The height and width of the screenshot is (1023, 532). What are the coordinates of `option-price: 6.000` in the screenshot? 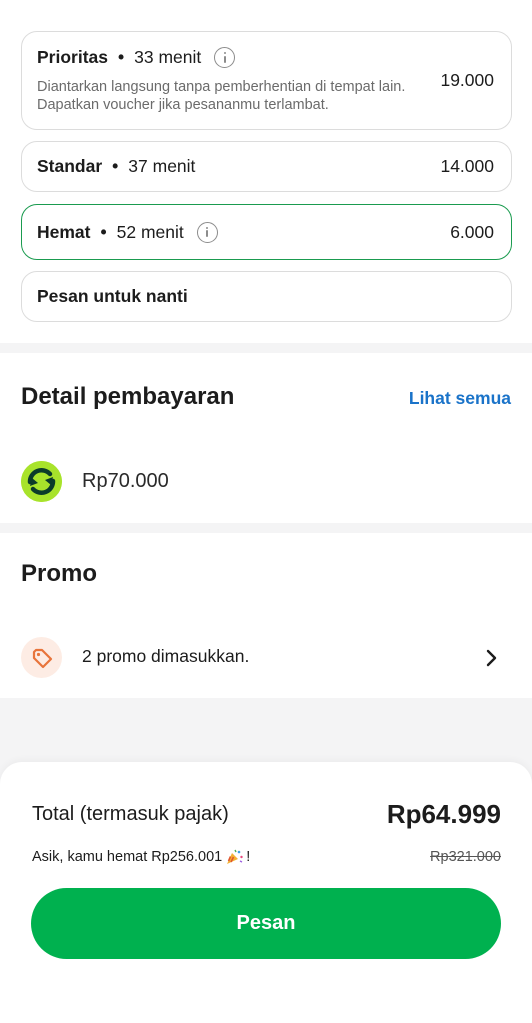 It's located at (472, 231).